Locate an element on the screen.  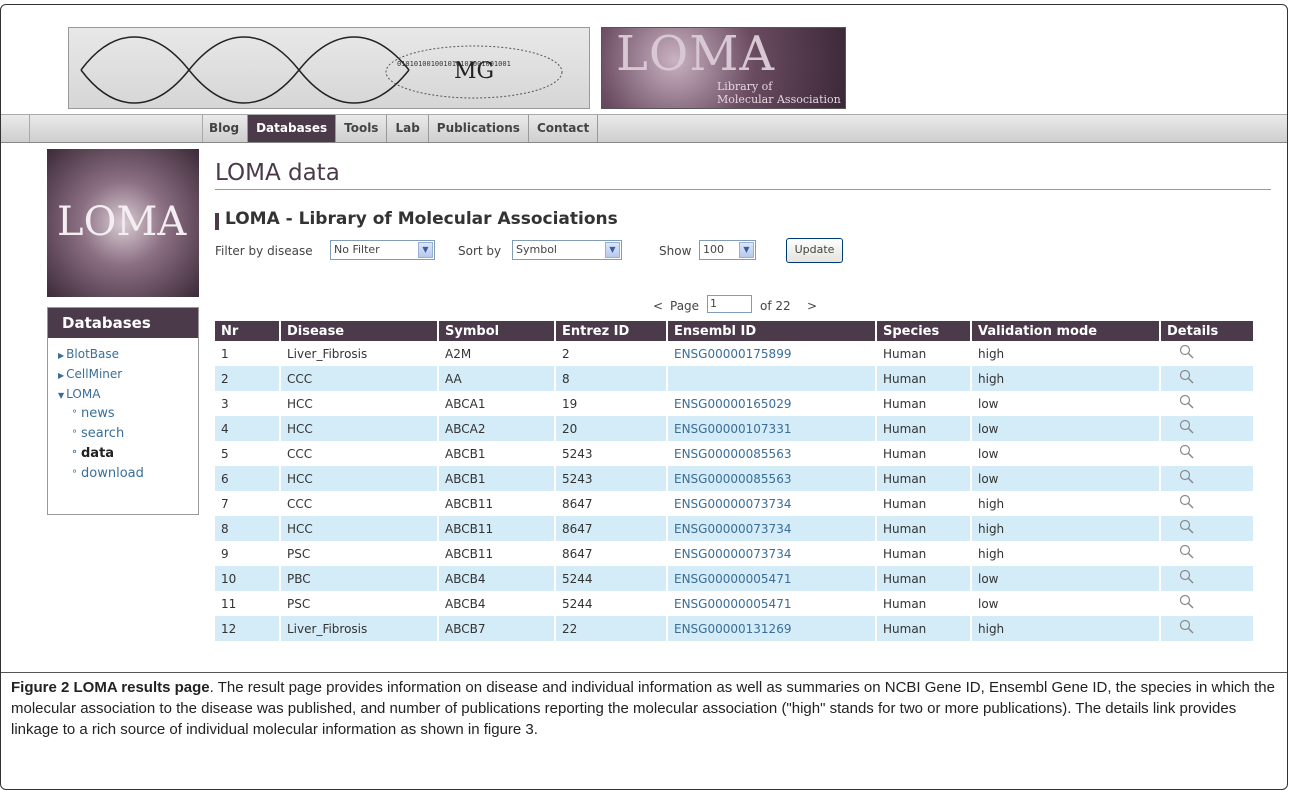
column-header-entrez-id: Entrez ID is located at coordinates (611, 331).